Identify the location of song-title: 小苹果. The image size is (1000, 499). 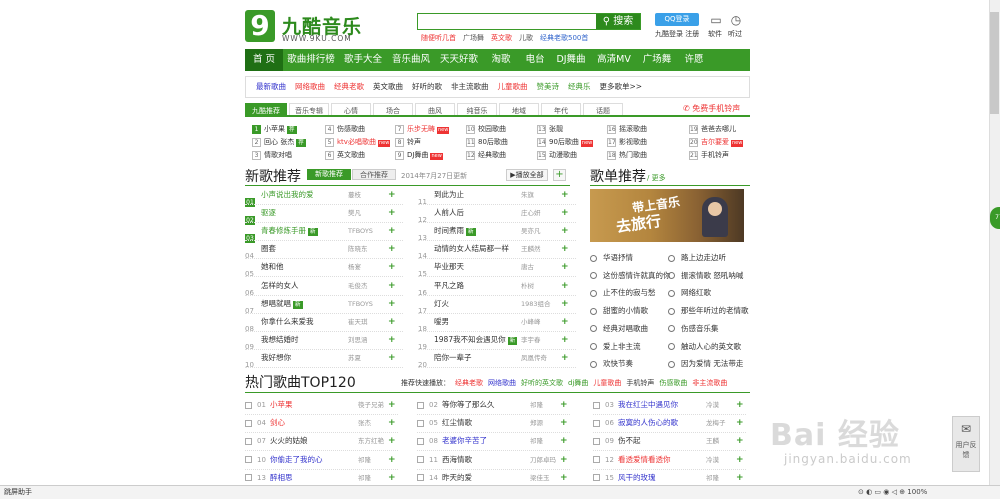
(281, 404).